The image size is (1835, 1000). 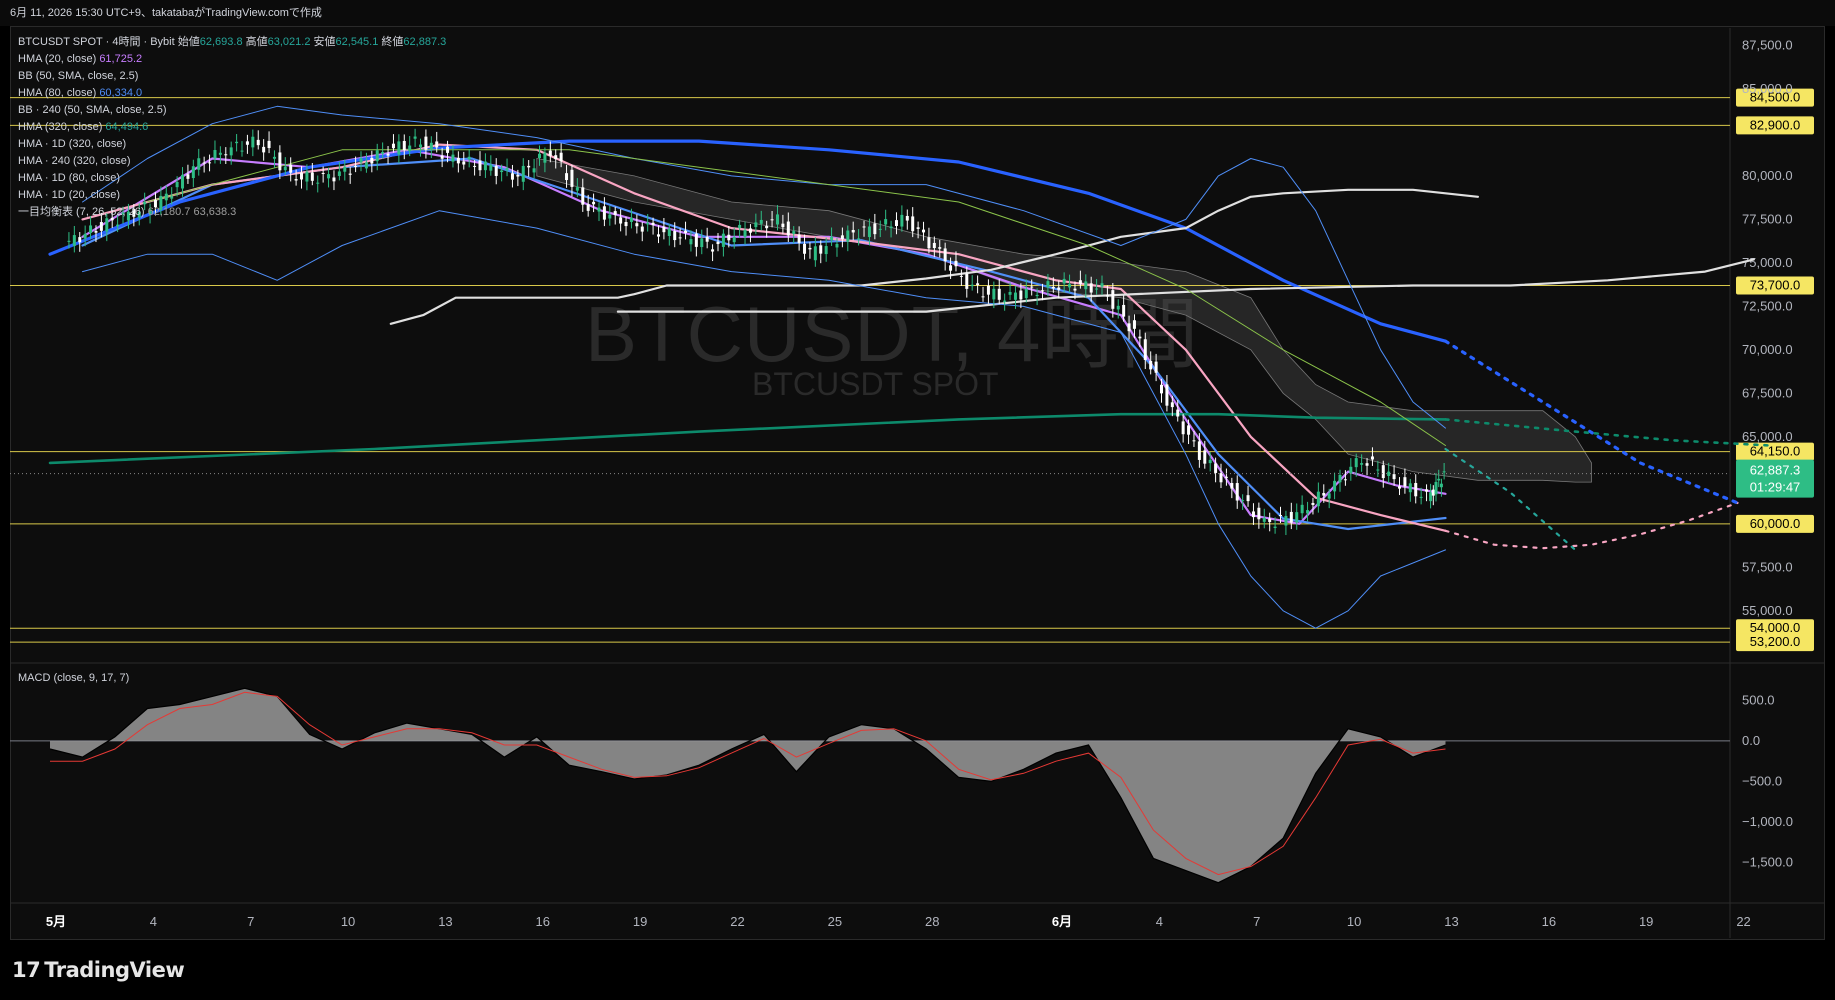 What do you see at coordinates (232, 144) in the screenshot?
I see `legend-indicator-5: HMA · 1D (320, close)` at bounding box center [232, 144].